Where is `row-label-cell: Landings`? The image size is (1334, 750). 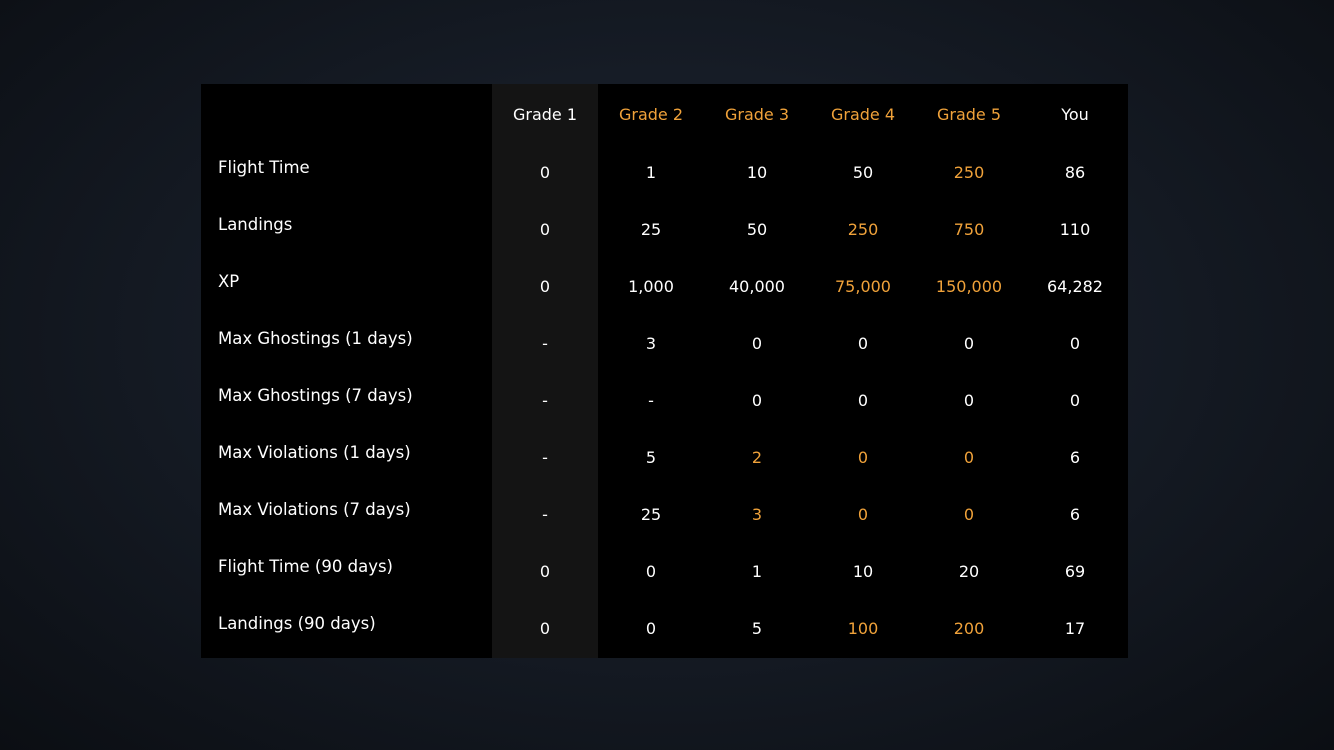 row-label-cell: Landings is located at coordinates (346, 229).